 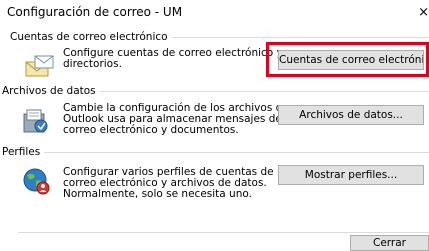 I want to click on data-files-header: Archivos de datos, so click(x=215, y=91).